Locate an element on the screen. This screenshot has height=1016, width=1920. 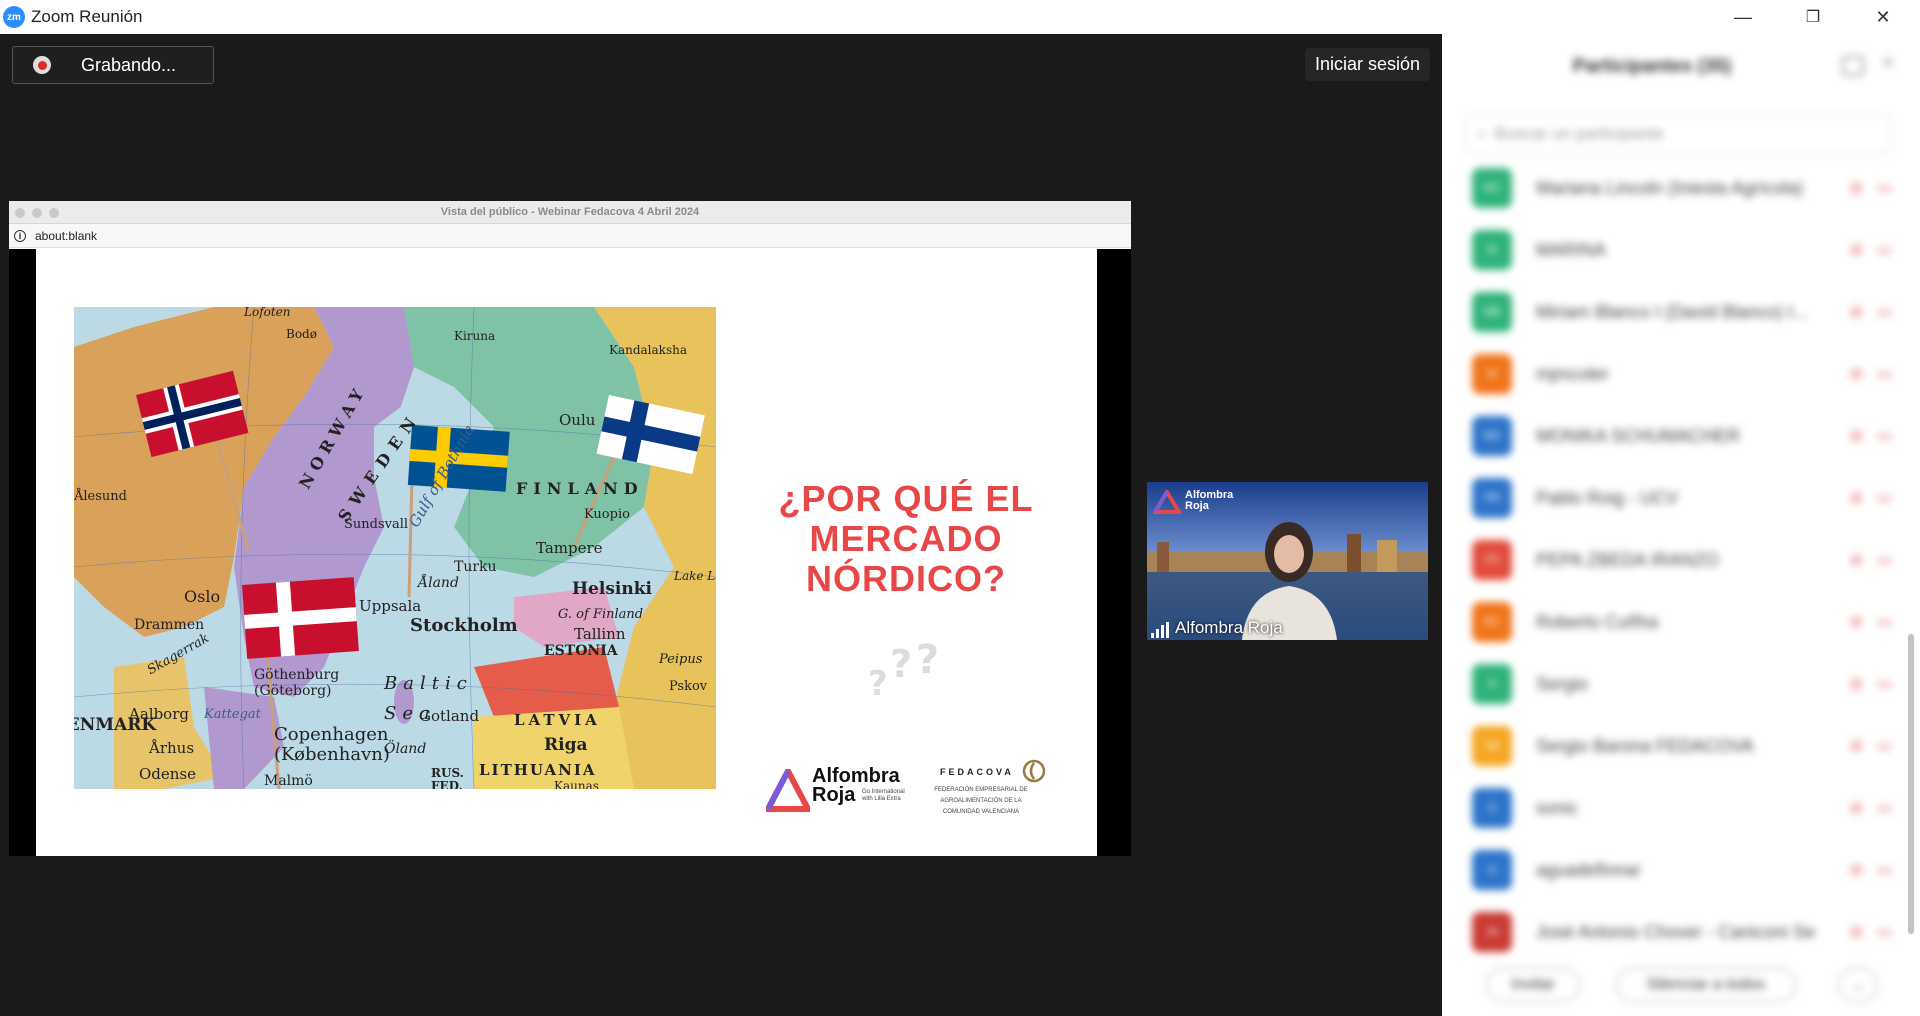
participant-row: MC Mariana Lincoln (Iniesta Agrícola) ⊘ ▭ is located at coordinates (1682, 188).